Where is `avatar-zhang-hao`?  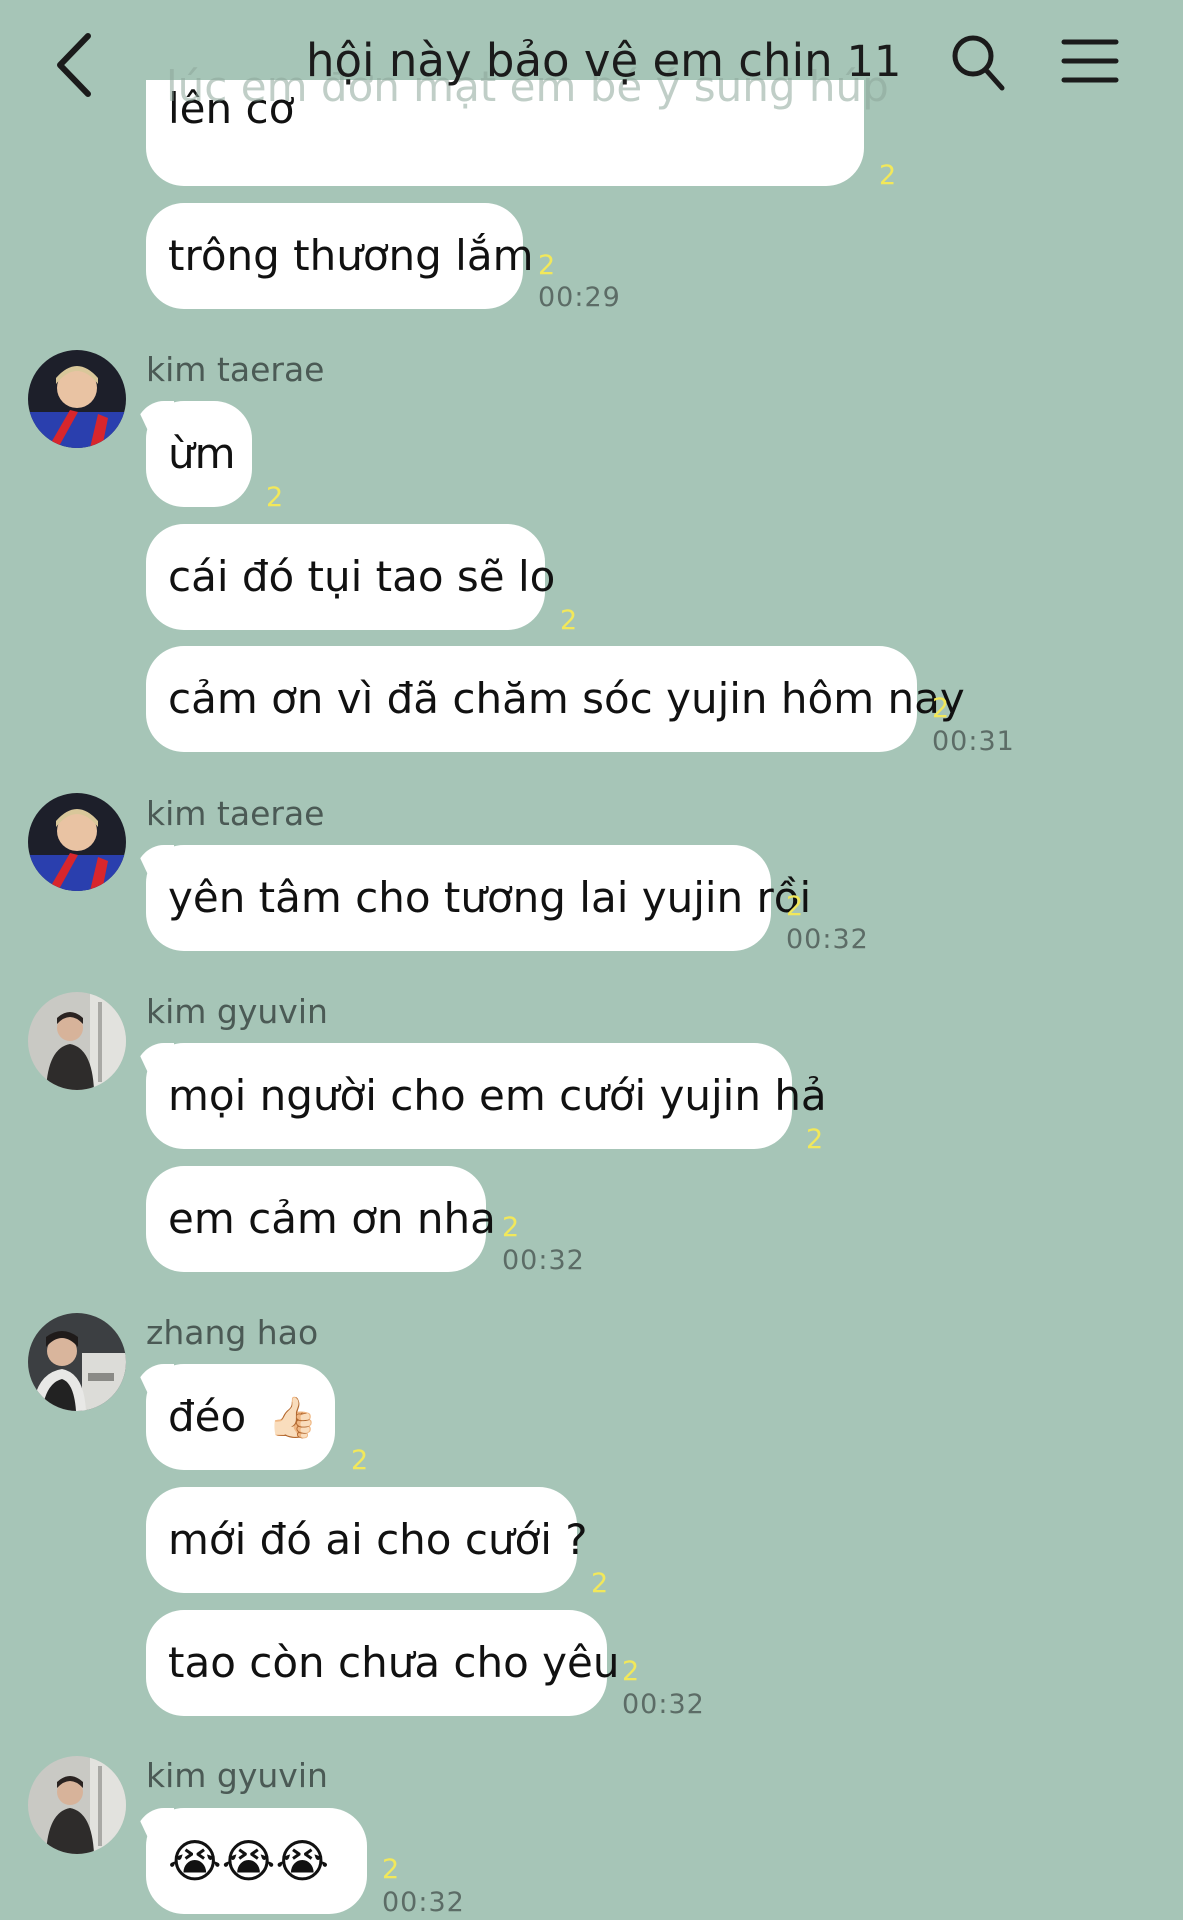
avatar-zhang-hao is located at coordinates (77, 1362).